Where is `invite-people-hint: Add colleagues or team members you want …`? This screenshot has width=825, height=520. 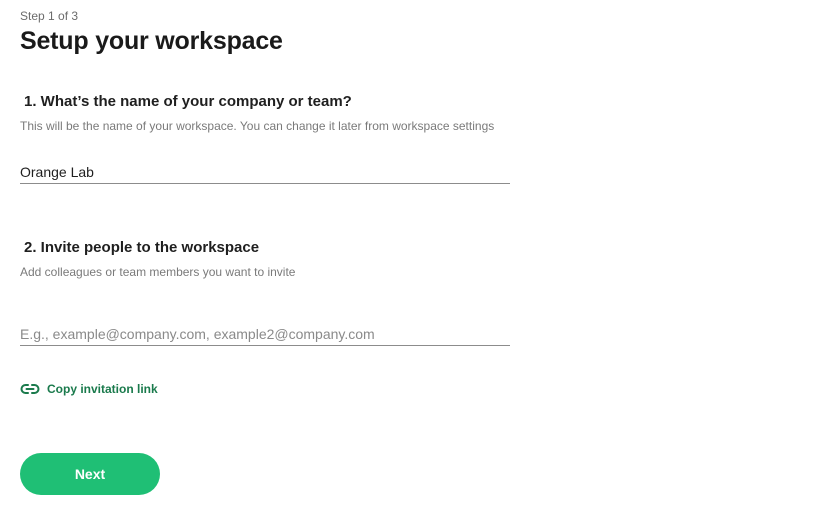
invite-people-hint: Add colleagues or team members you want … is located at coordinates (158, 272).